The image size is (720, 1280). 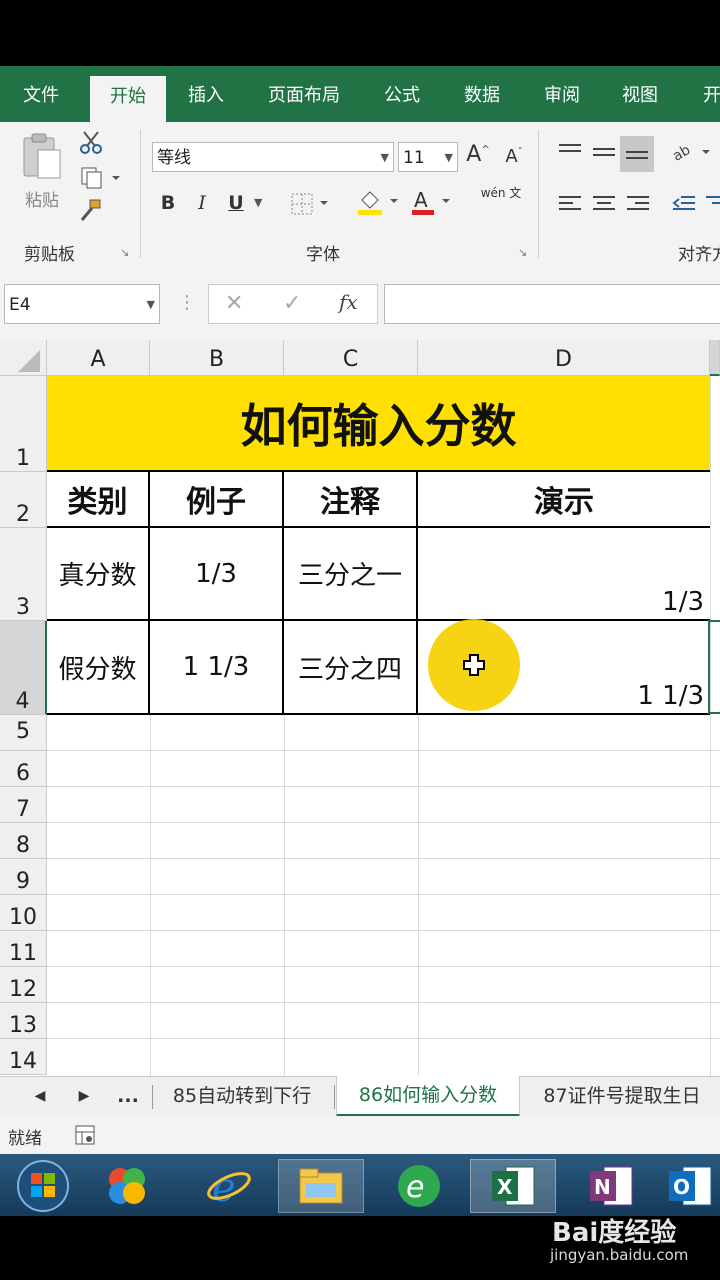 I want to click on row-header: 14, so click(x=23, y=1057).